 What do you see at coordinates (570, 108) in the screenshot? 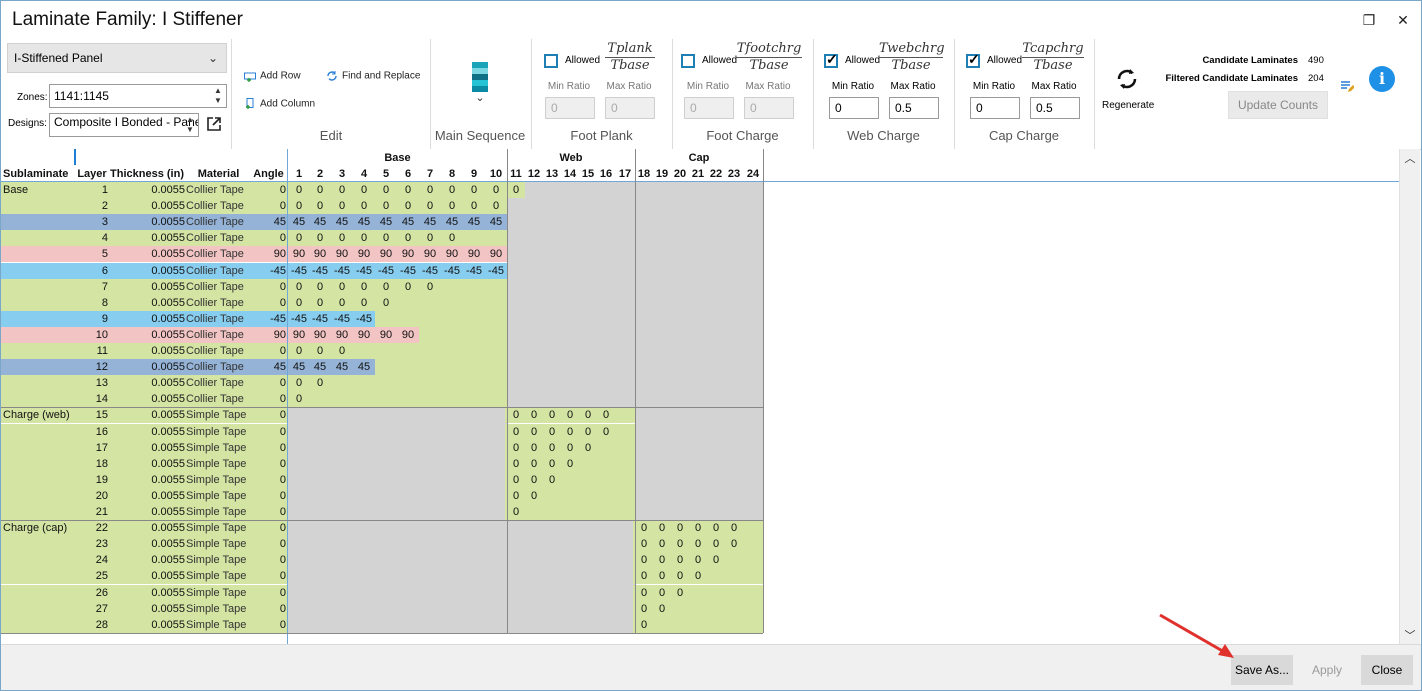
I see `foot-plank-min-field: 0` at bounding box center [570, 108].